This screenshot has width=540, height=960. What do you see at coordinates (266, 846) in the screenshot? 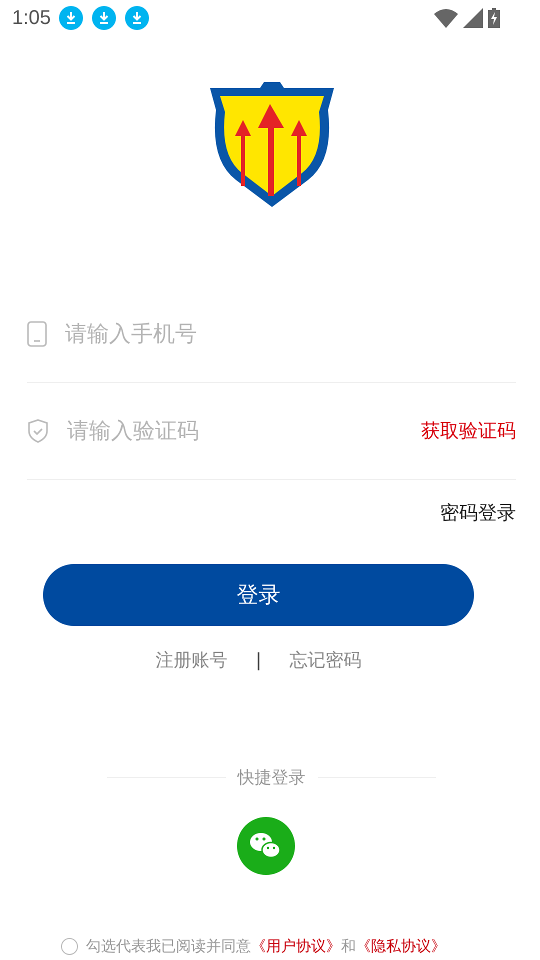
I see `chat-bubbles-icon` at bounding box center [266, 846].